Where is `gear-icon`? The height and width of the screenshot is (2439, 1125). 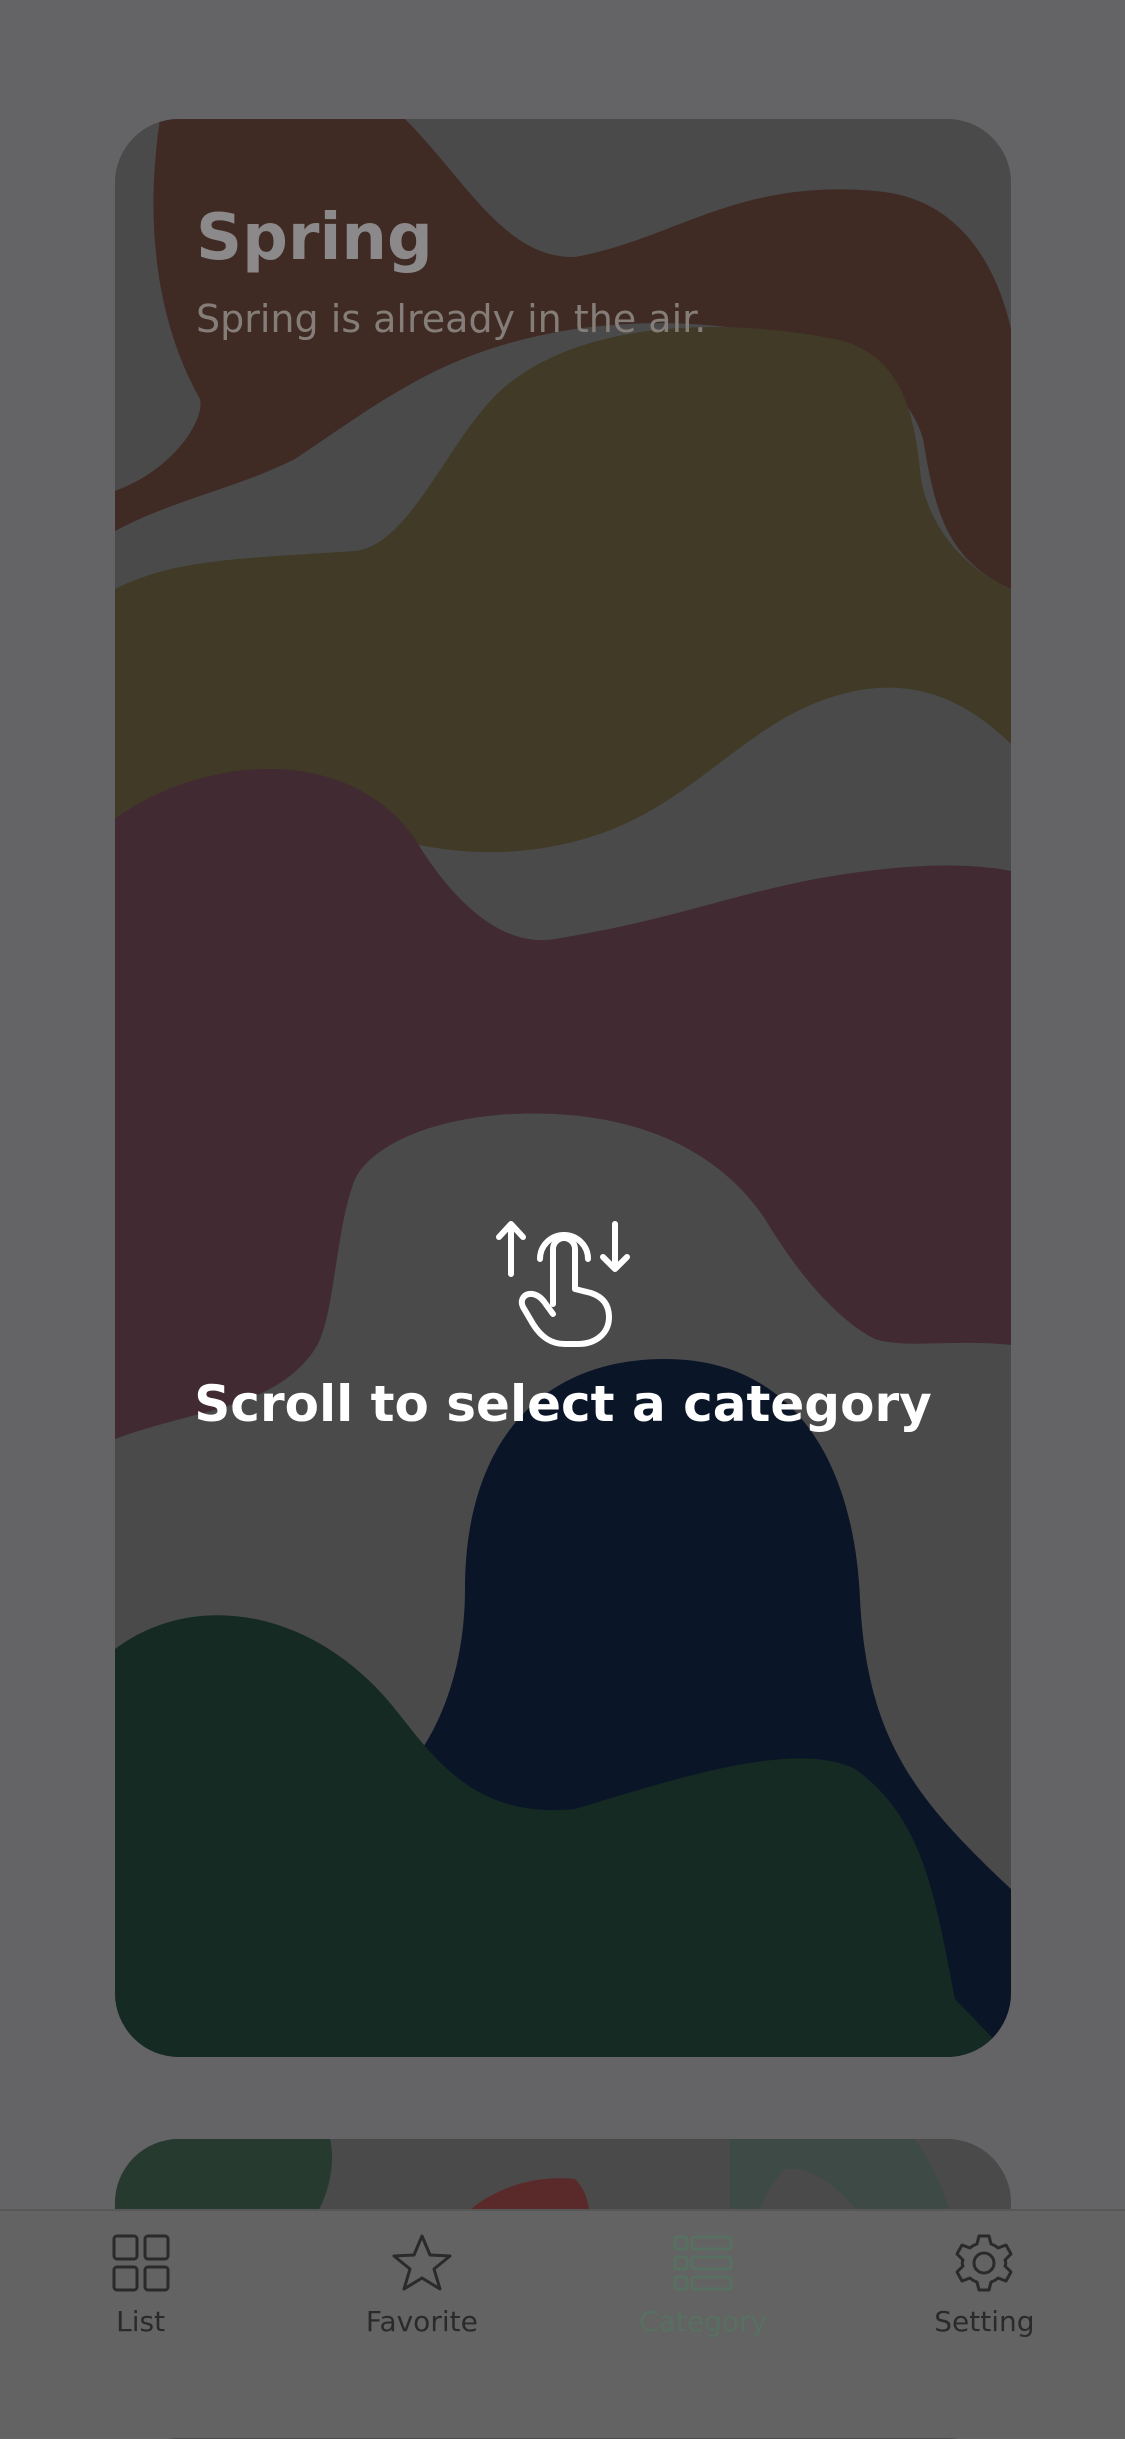
gear-icon is located at coordinates (984, 2263).